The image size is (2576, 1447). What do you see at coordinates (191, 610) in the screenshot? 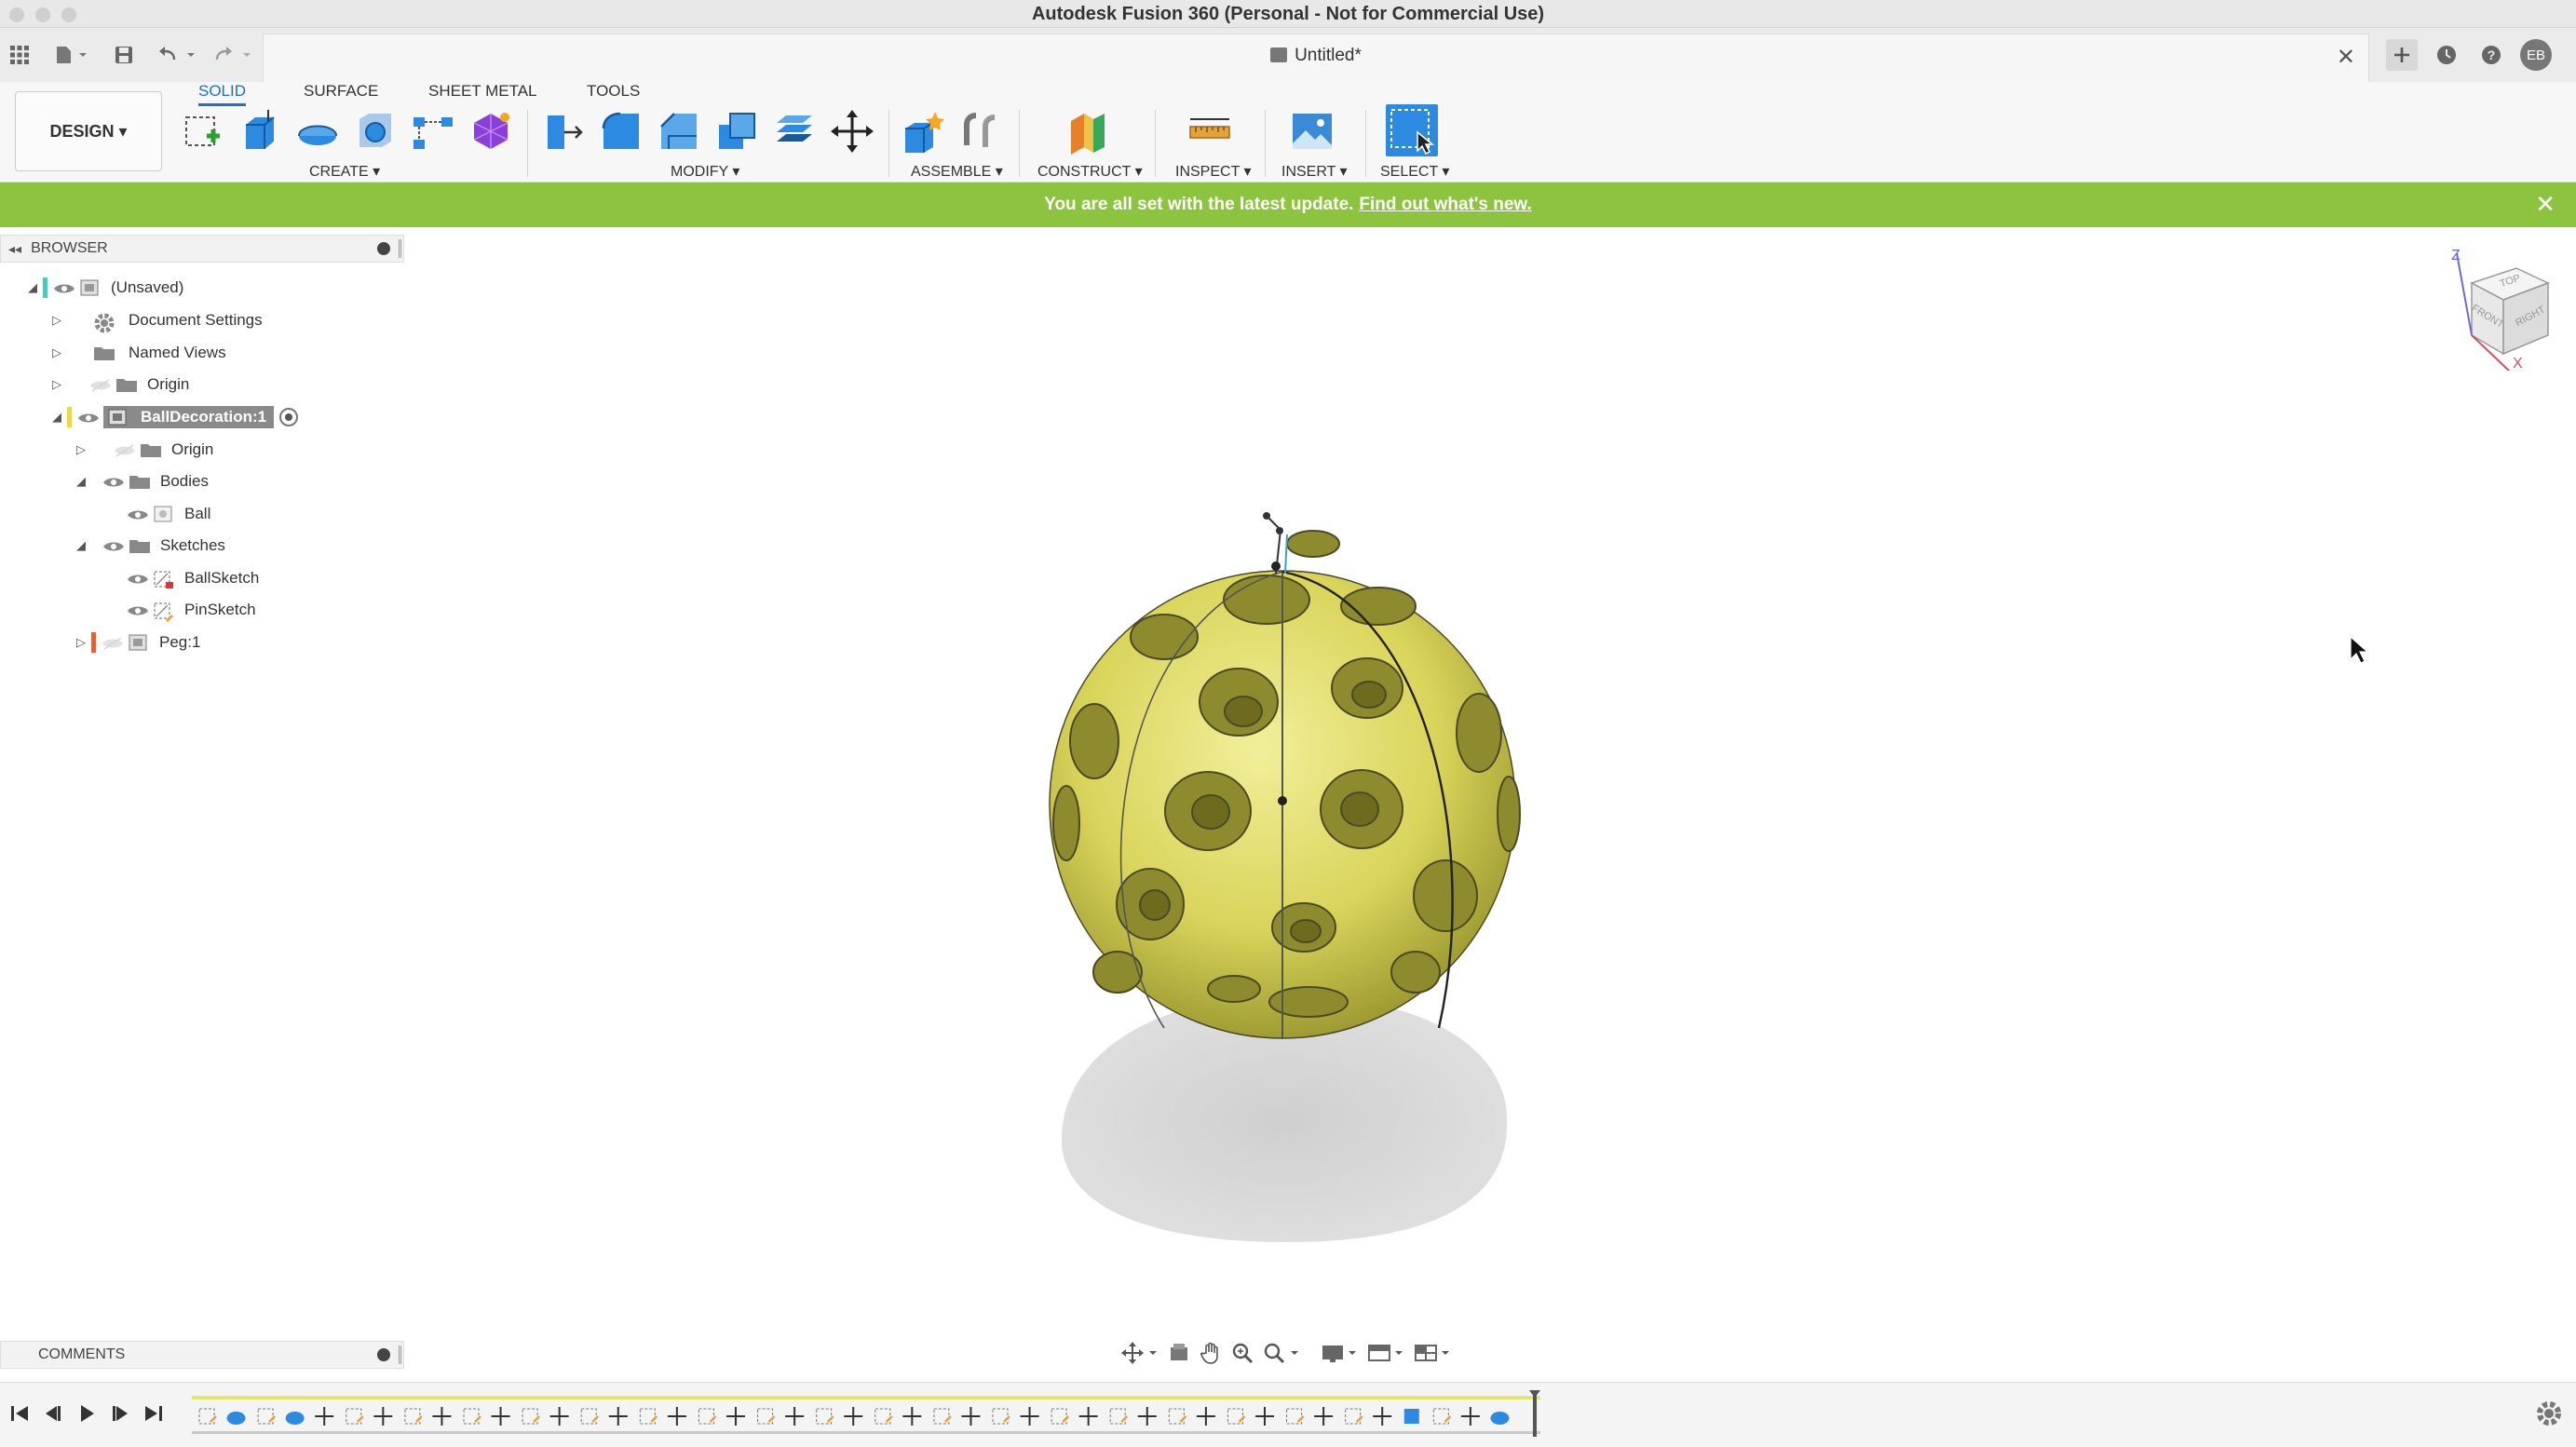
I see `tree-item-pinsketch: PinSketch` at bounding box center [191, 610].